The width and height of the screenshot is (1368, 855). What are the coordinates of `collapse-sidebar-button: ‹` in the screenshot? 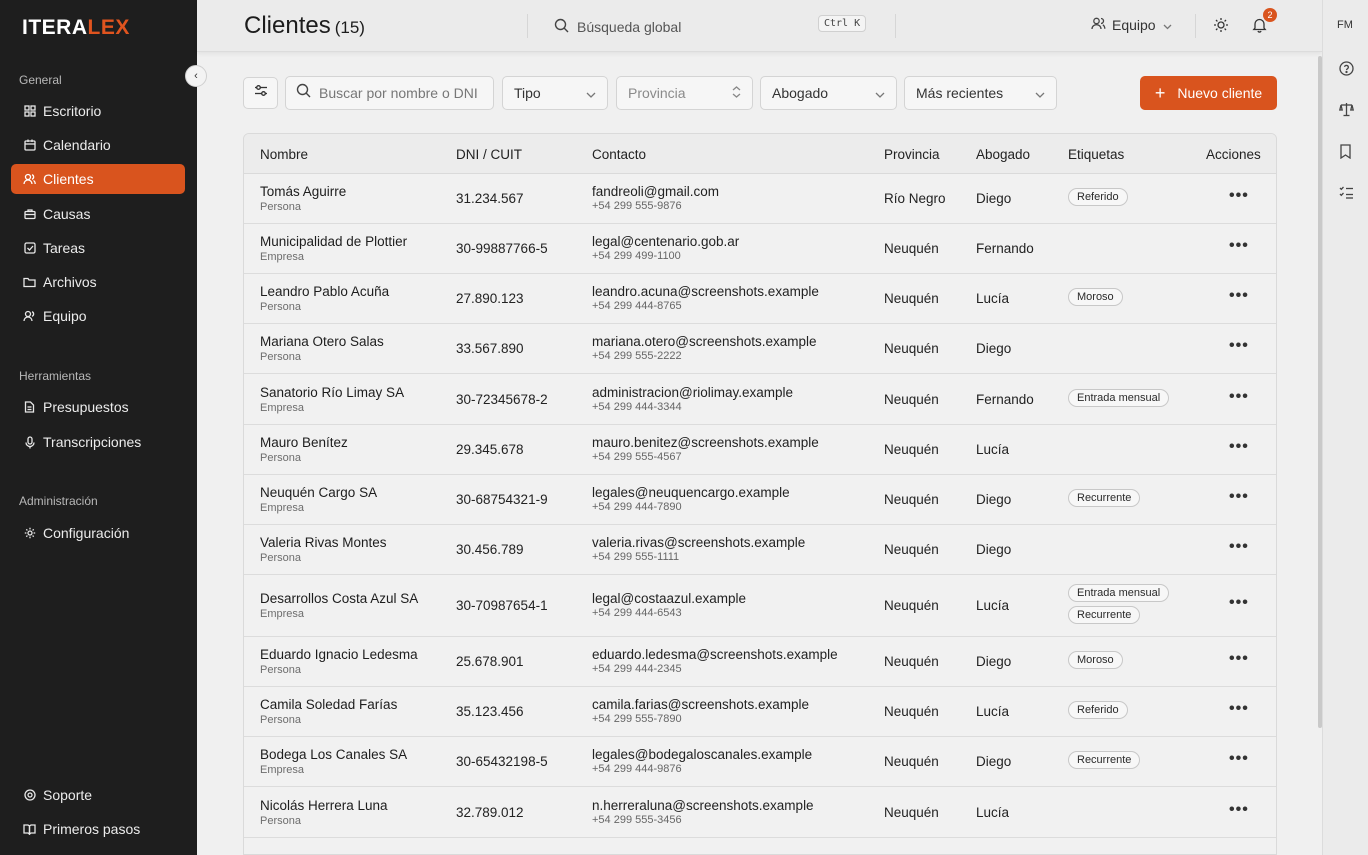 It's located at (196, 76).